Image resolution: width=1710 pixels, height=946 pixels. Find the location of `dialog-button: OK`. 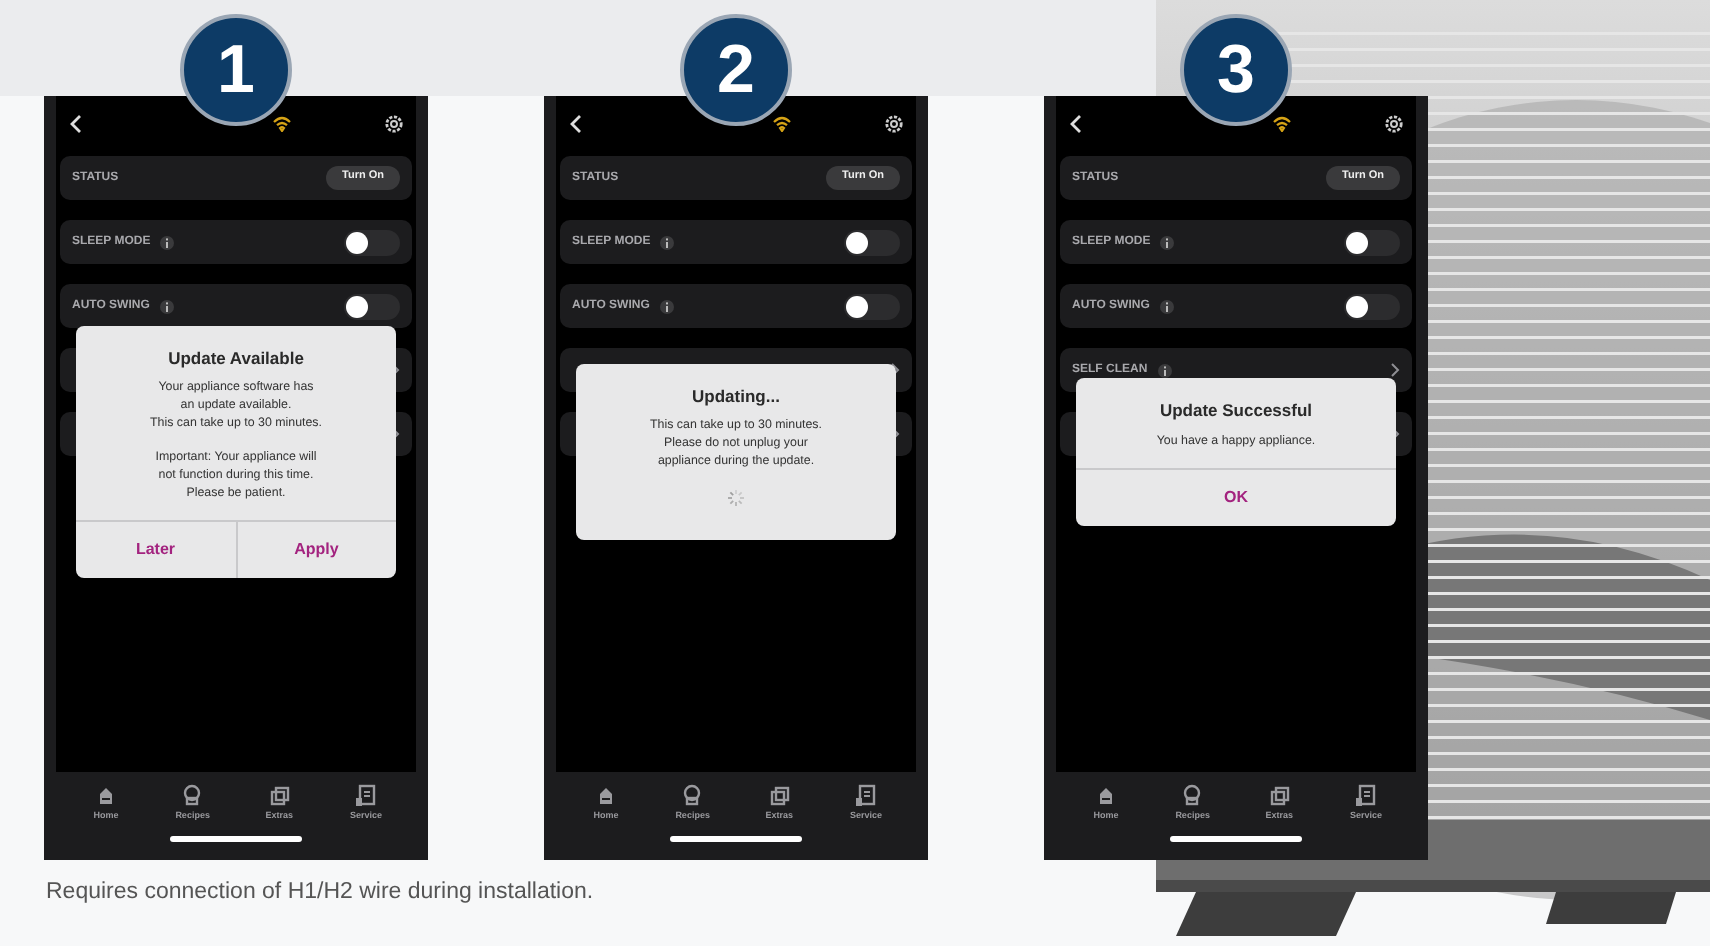

dialog-button: OK is located at coordinates (1236, 497).